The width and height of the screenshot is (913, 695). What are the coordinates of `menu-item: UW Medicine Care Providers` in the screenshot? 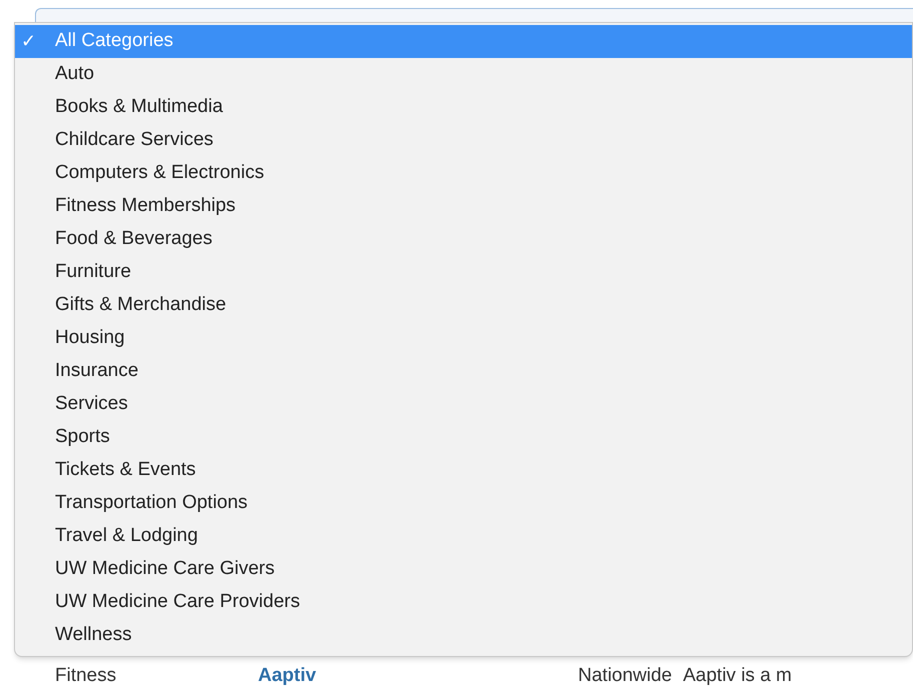 It's located at (463, 602).